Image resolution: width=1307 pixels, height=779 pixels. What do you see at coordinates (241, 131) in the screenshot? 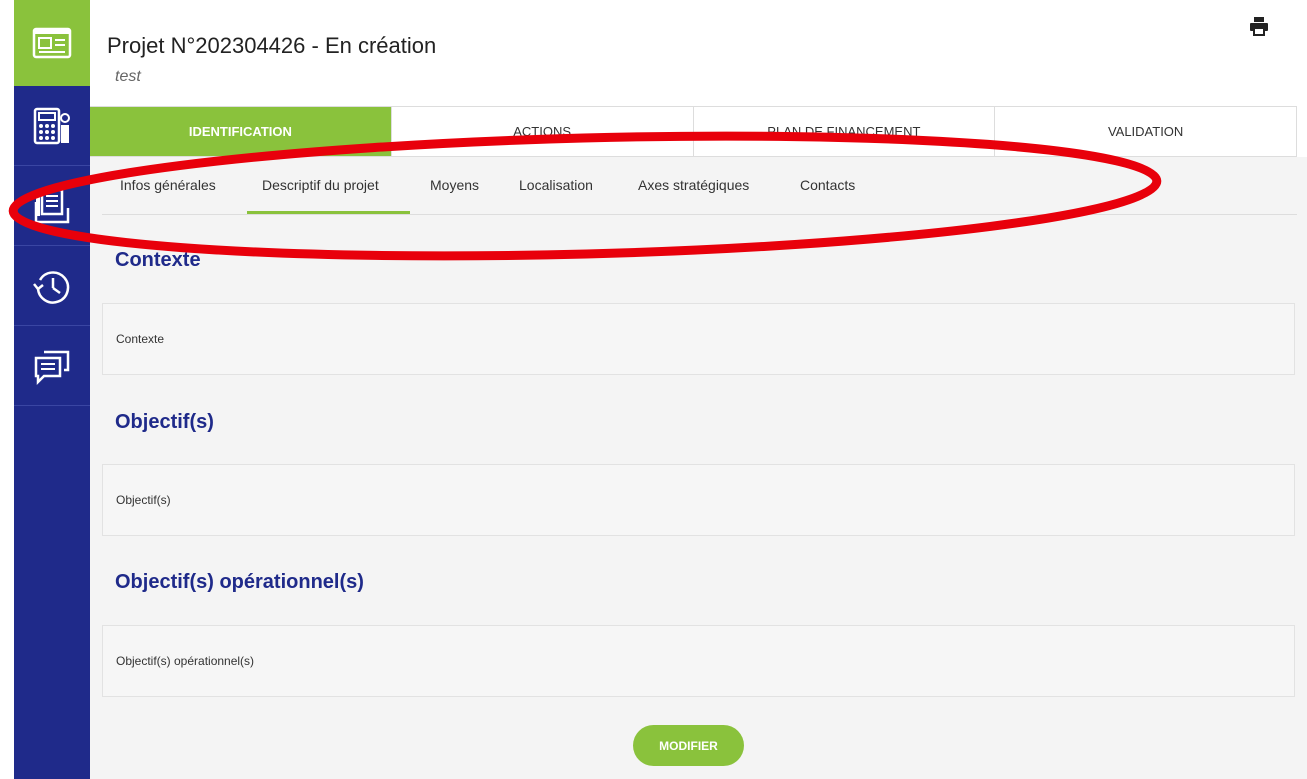
I see `tab-identification: IDENTIFICATION` at bounding box center [241, 131].